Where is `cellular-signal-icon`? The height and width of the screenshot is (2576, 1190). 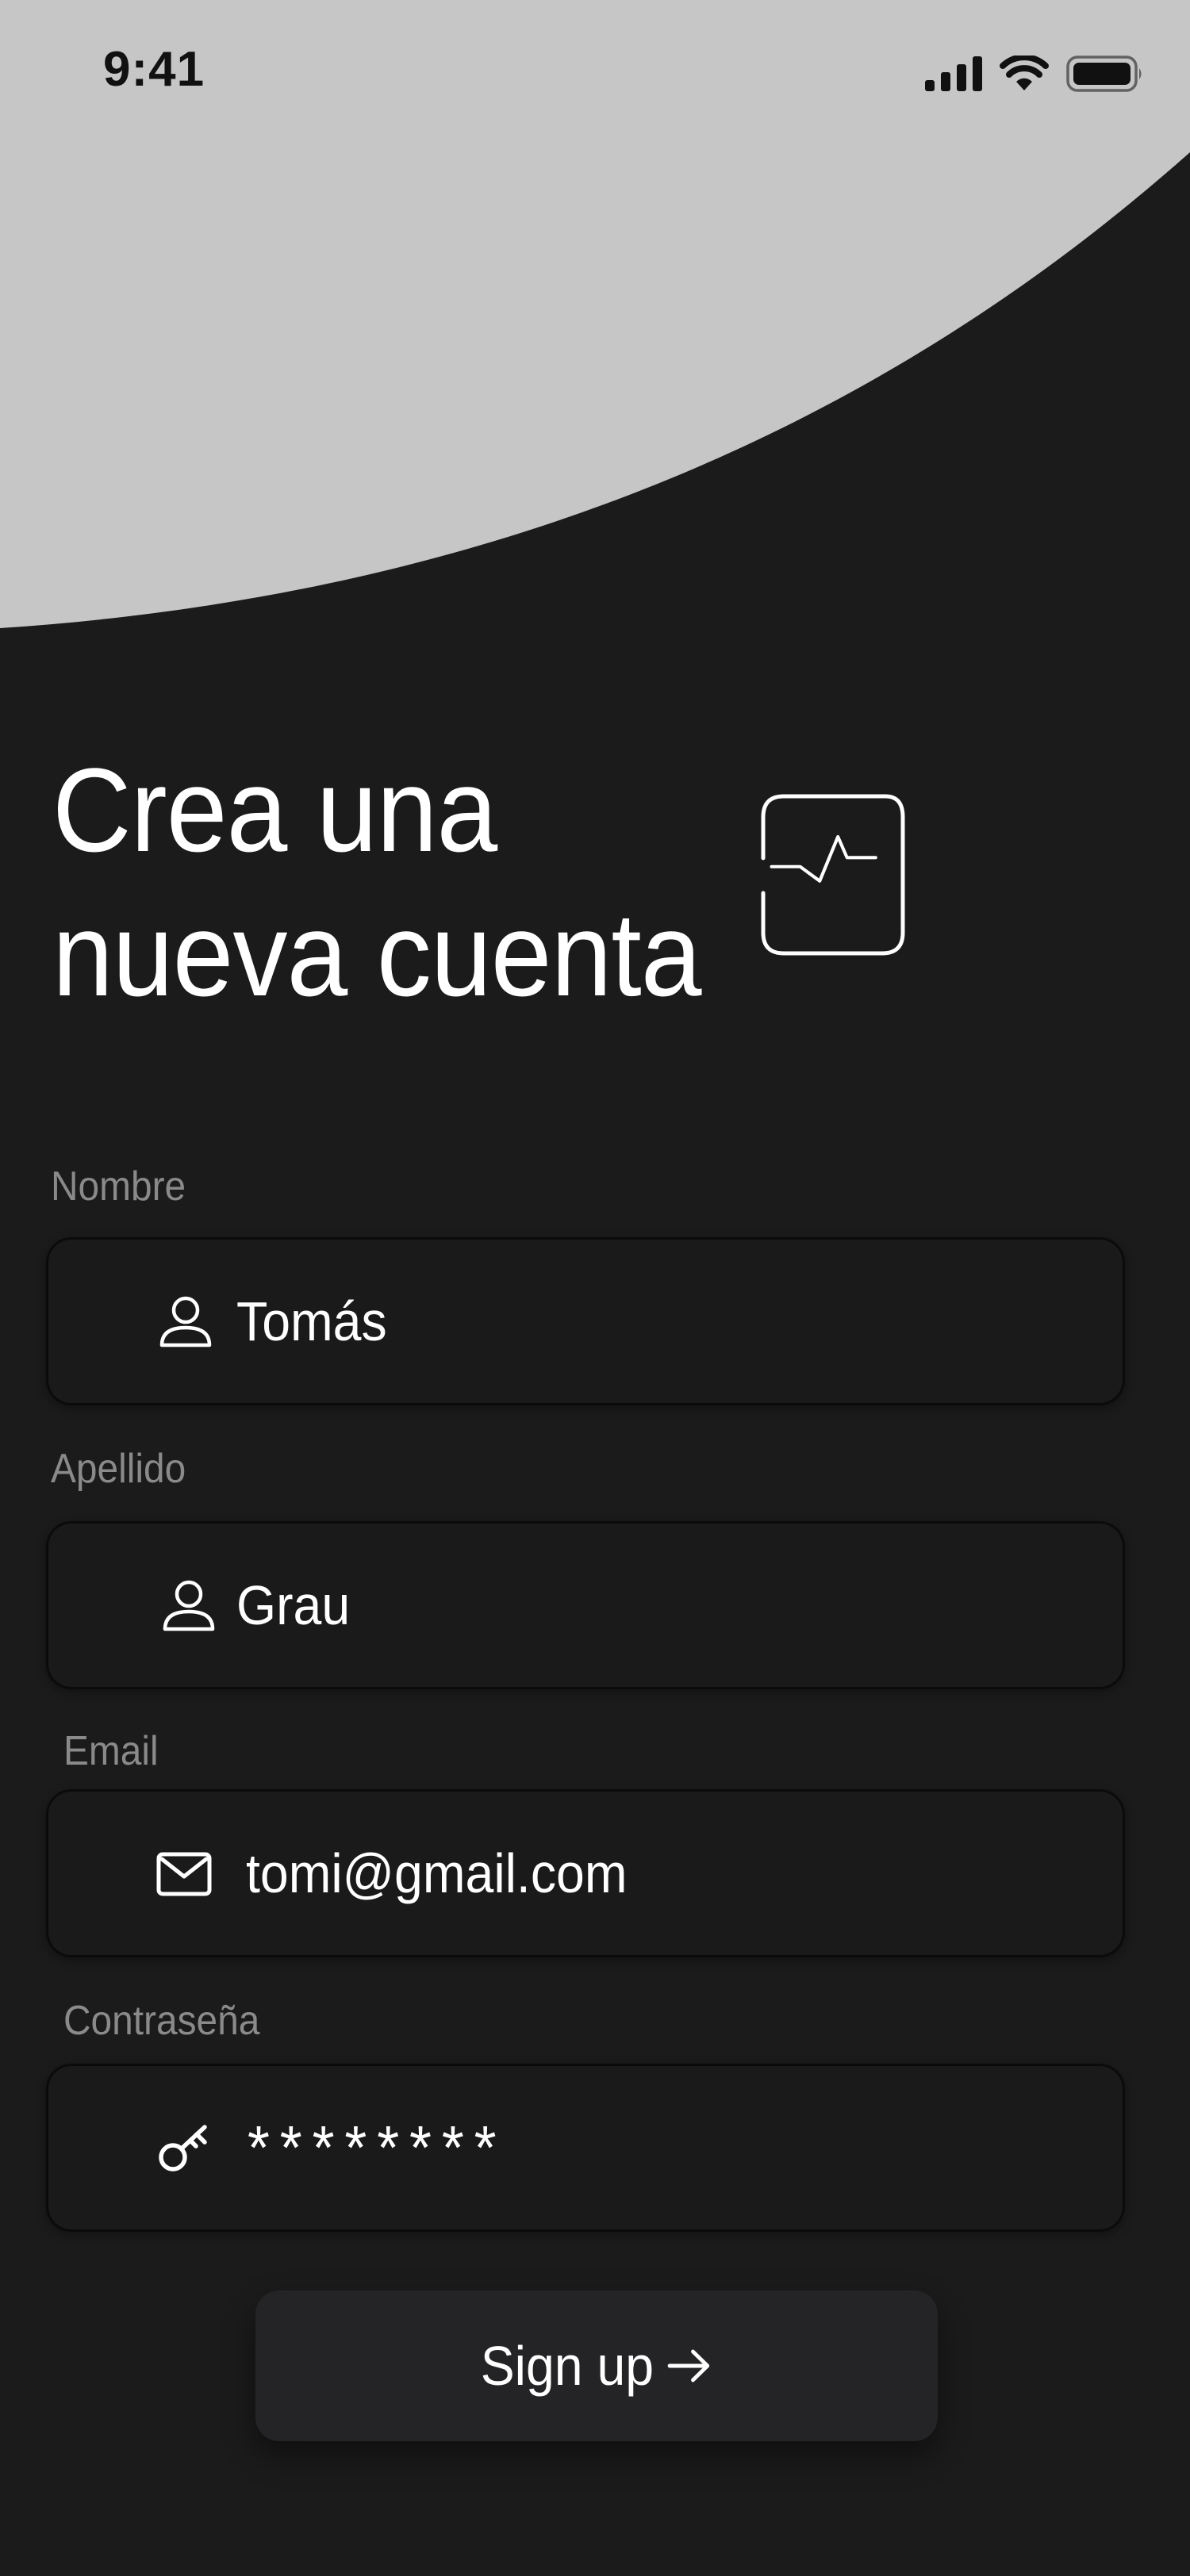
cellular-signal-icon is located at coordinates (953, 73).